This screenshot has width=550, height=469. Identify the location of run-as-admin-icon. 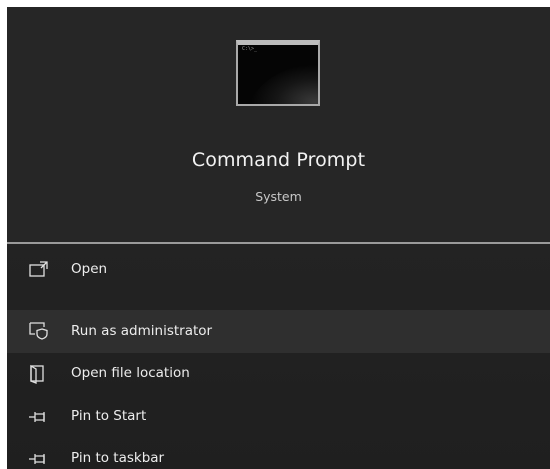
(38, 331).